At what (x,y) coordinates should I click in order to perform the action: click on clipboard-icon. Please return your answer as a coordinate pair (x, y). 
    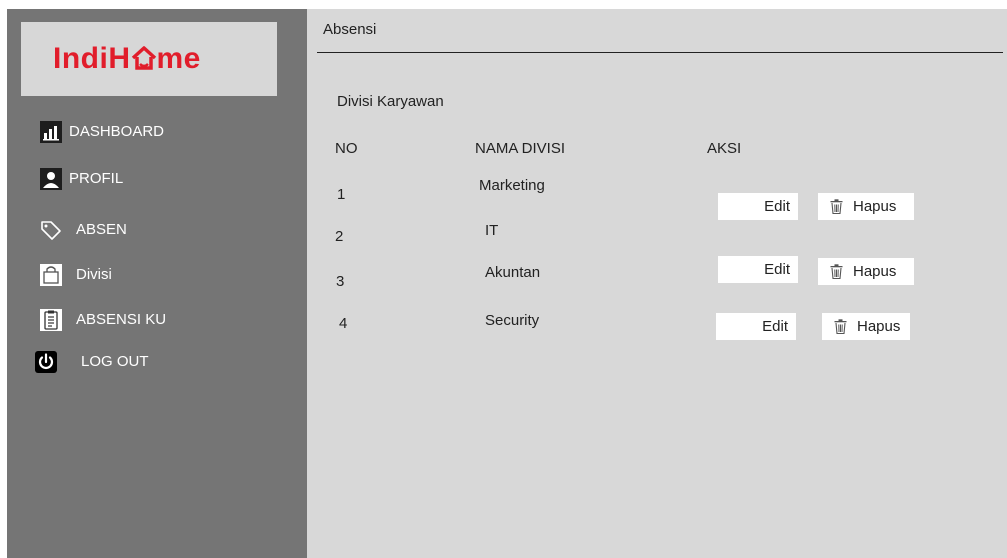
    Looking at the image, I should click on (51, 320).